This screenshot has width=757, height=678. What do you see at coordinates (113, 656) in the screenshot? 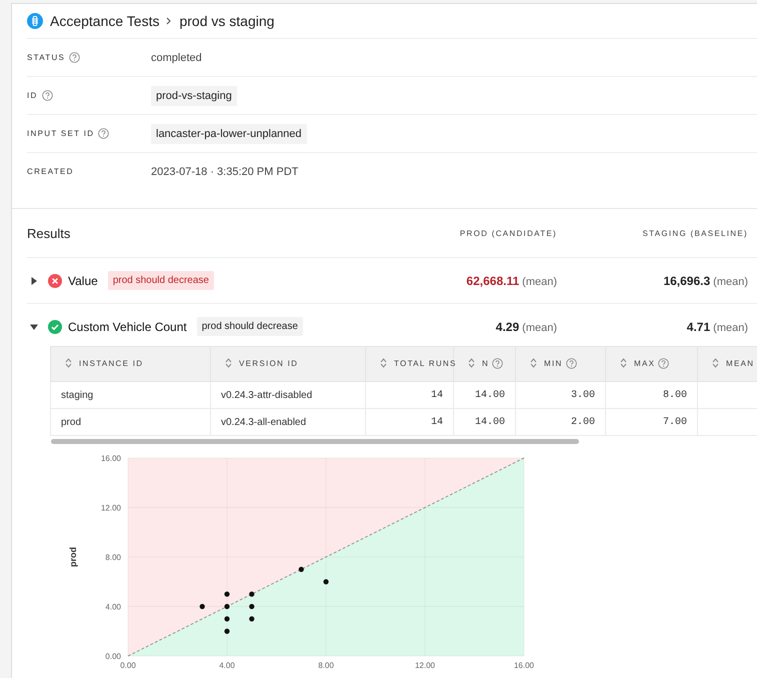
I see `y-tick-label: 0.00` at bounding box center [113, 656].